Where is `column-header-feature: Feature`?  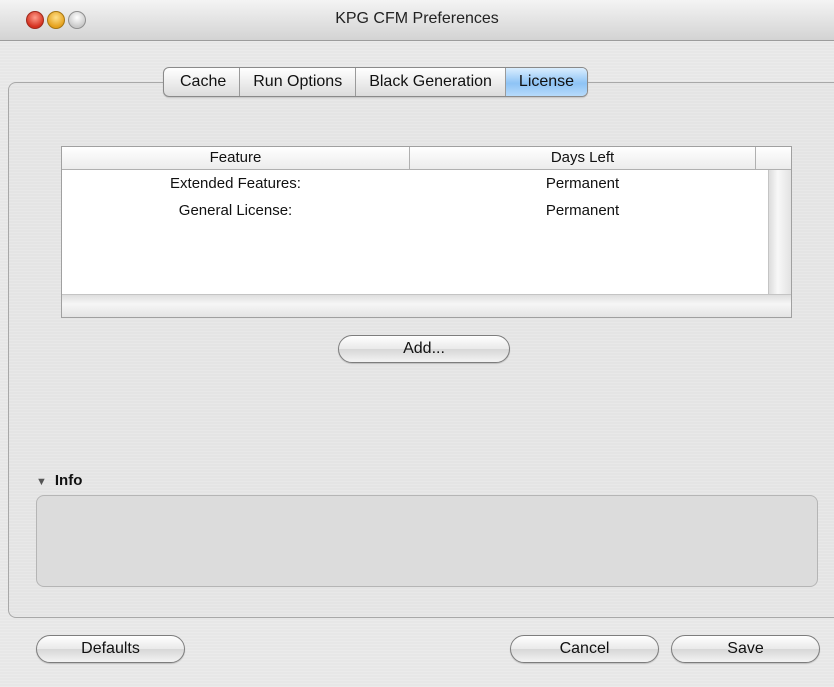
column-header-feature: Feature is located at coordinates (236, 158).